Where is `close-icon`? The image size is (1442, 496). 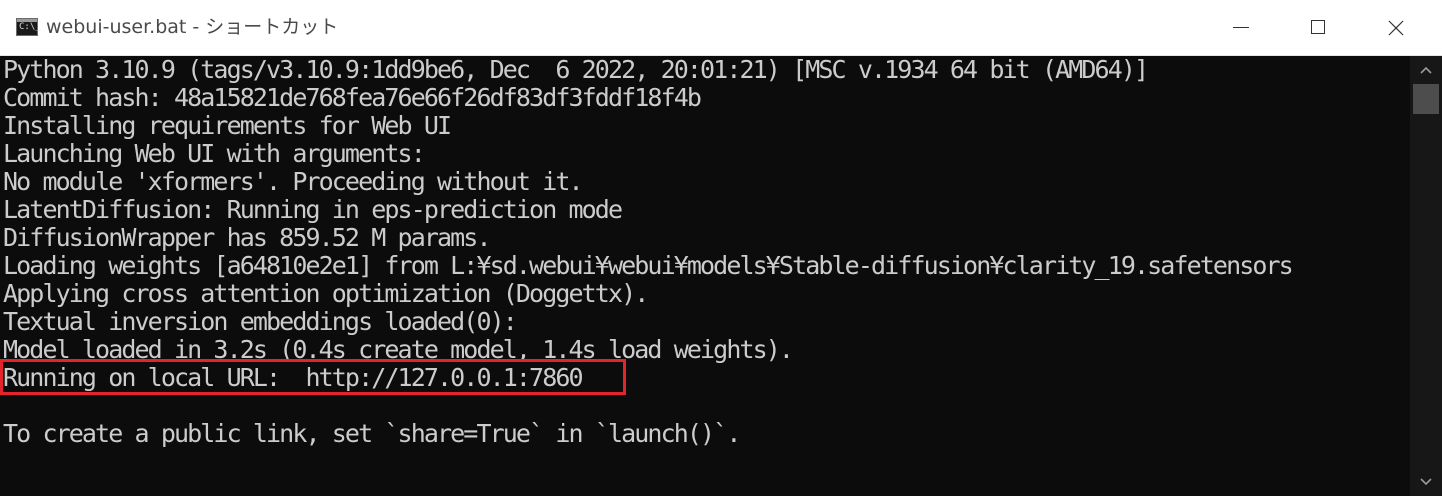
close-icon is located at coordinates (1396, 28).